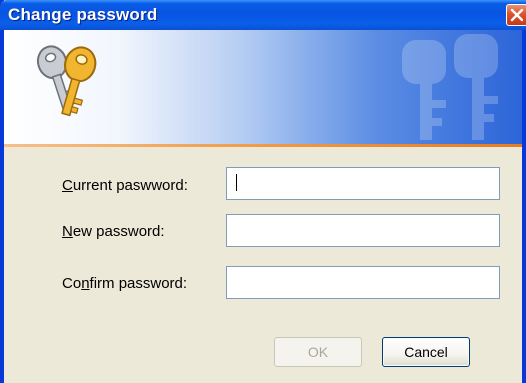 This screenshot has height=383, width=526. What do you see at coordinates (67, 185) in the screenshot?
I see `current-password-accel: C` at bounding box center [67, 185].